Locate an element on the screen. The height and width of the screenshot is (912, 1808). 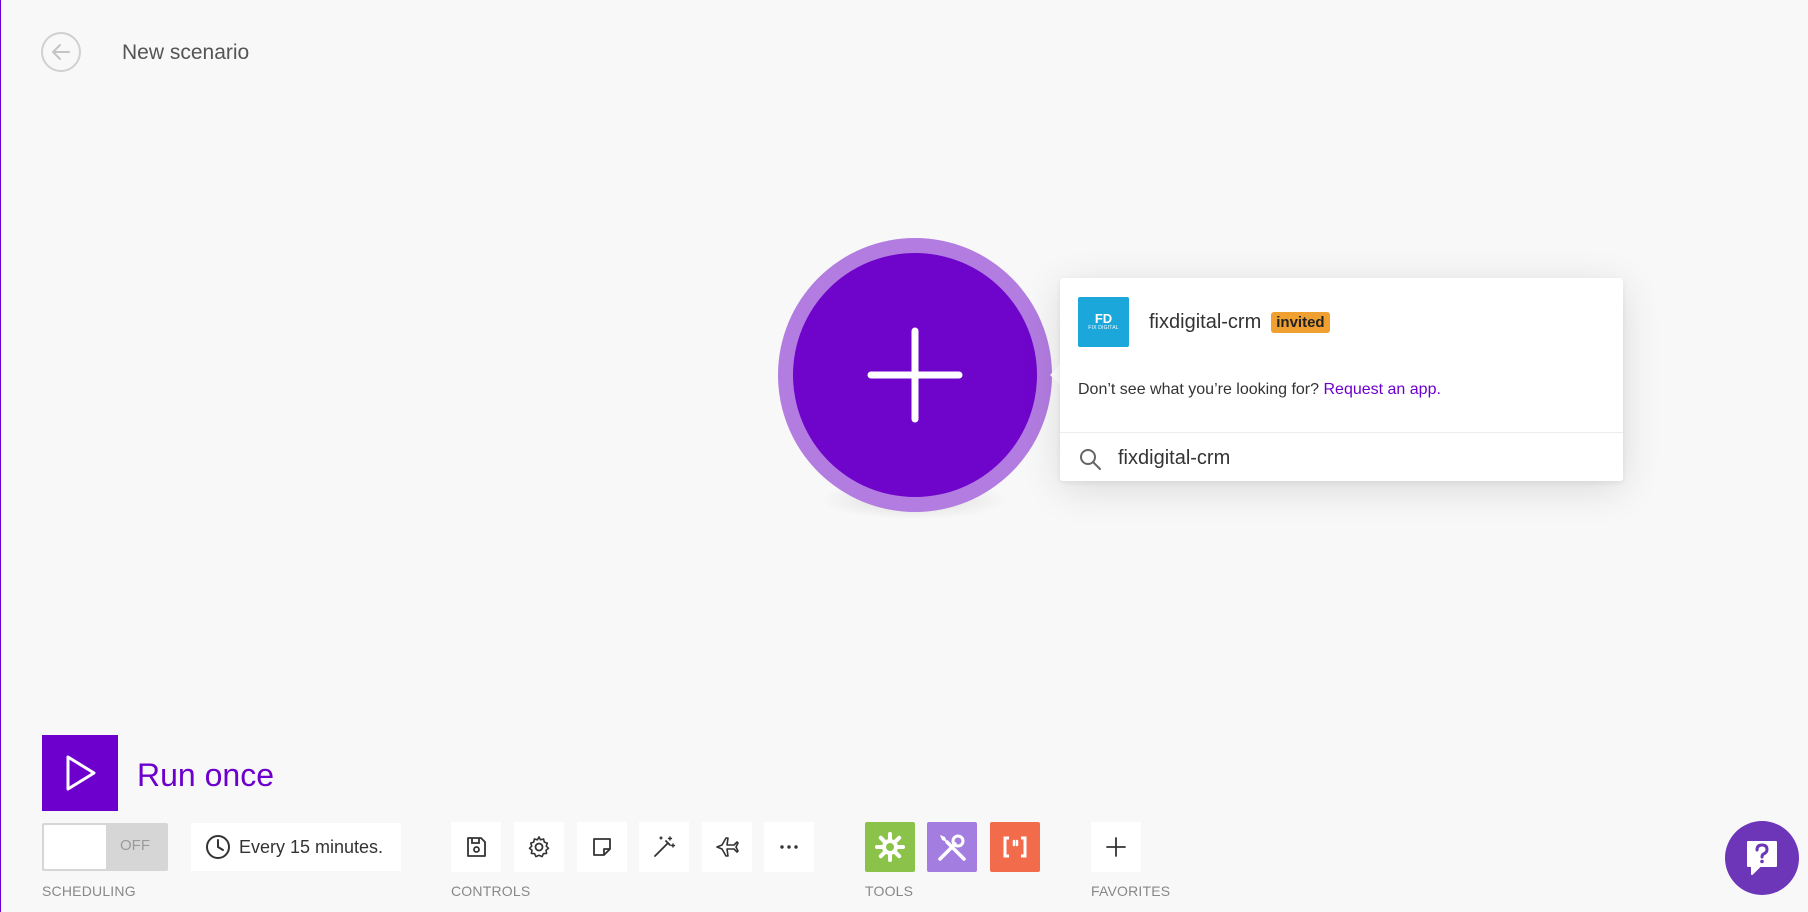
help-button is located at coordinates (1762, 858).